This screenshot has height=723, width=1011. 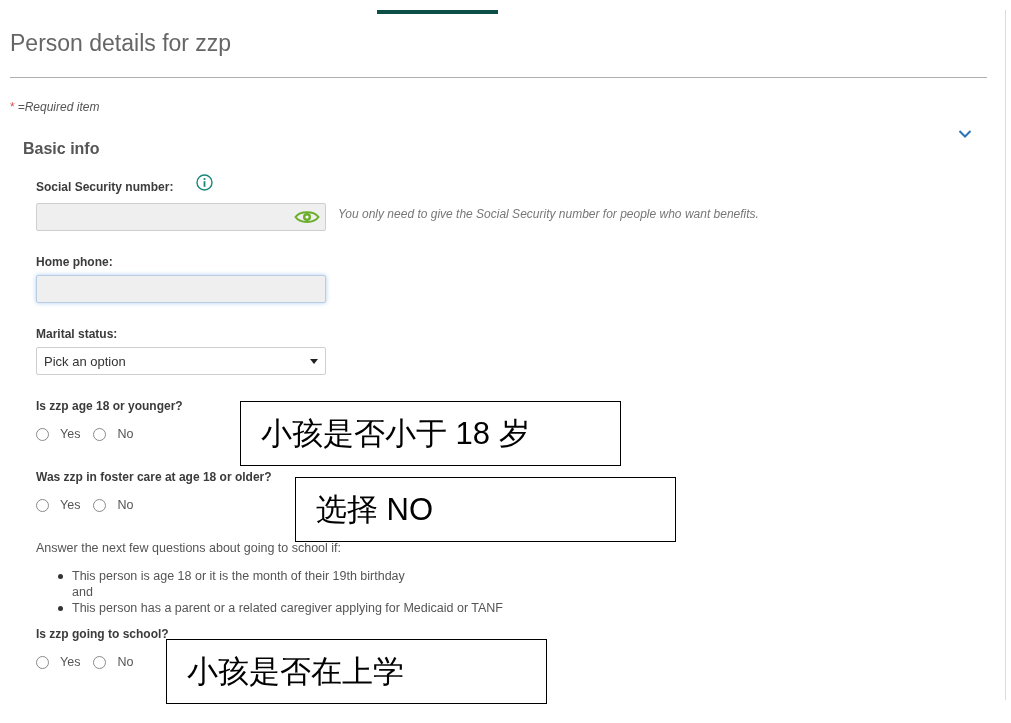 I want to click on list-item-text: This person has a parent or a related caregiver applying for Medicaid or TANF, so click(x=287, y=608).